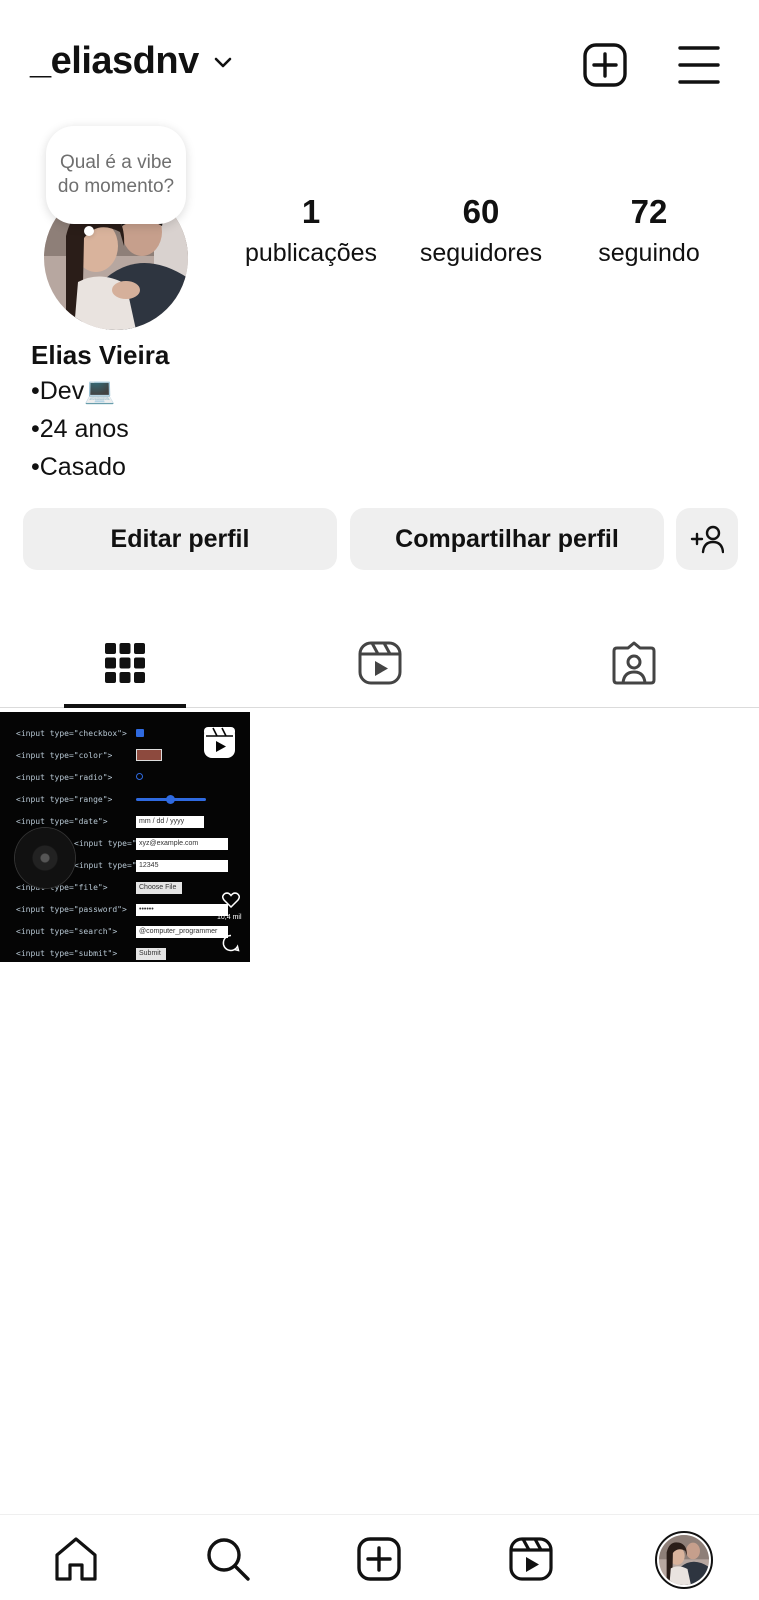 The image size is (759, 1600). Describe the element at coordinates (311, 231) in the screenshot. I see `stat-posts: 1 publicações` at that location.